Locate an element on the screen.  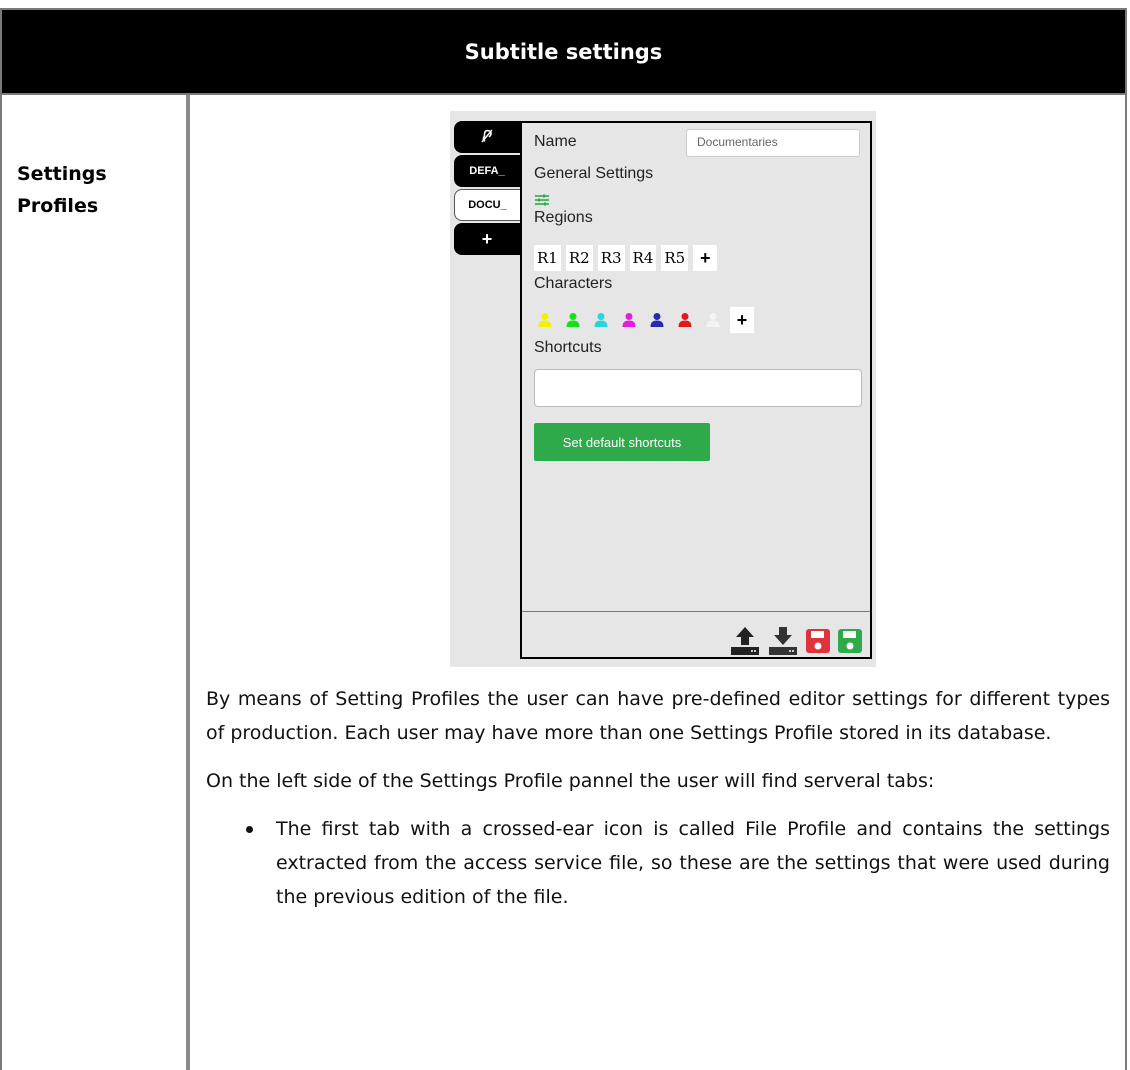
regions-list: R1 R2 R3 R4 R5 + is located at coordinates (626, 258).